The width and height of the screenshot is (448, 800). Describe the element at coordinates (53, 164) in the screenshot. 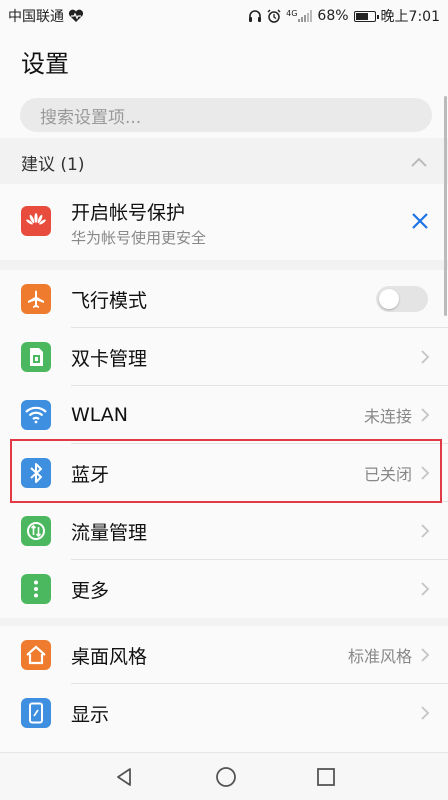

I see `suggestions-title: 建议 (1)` at that location.